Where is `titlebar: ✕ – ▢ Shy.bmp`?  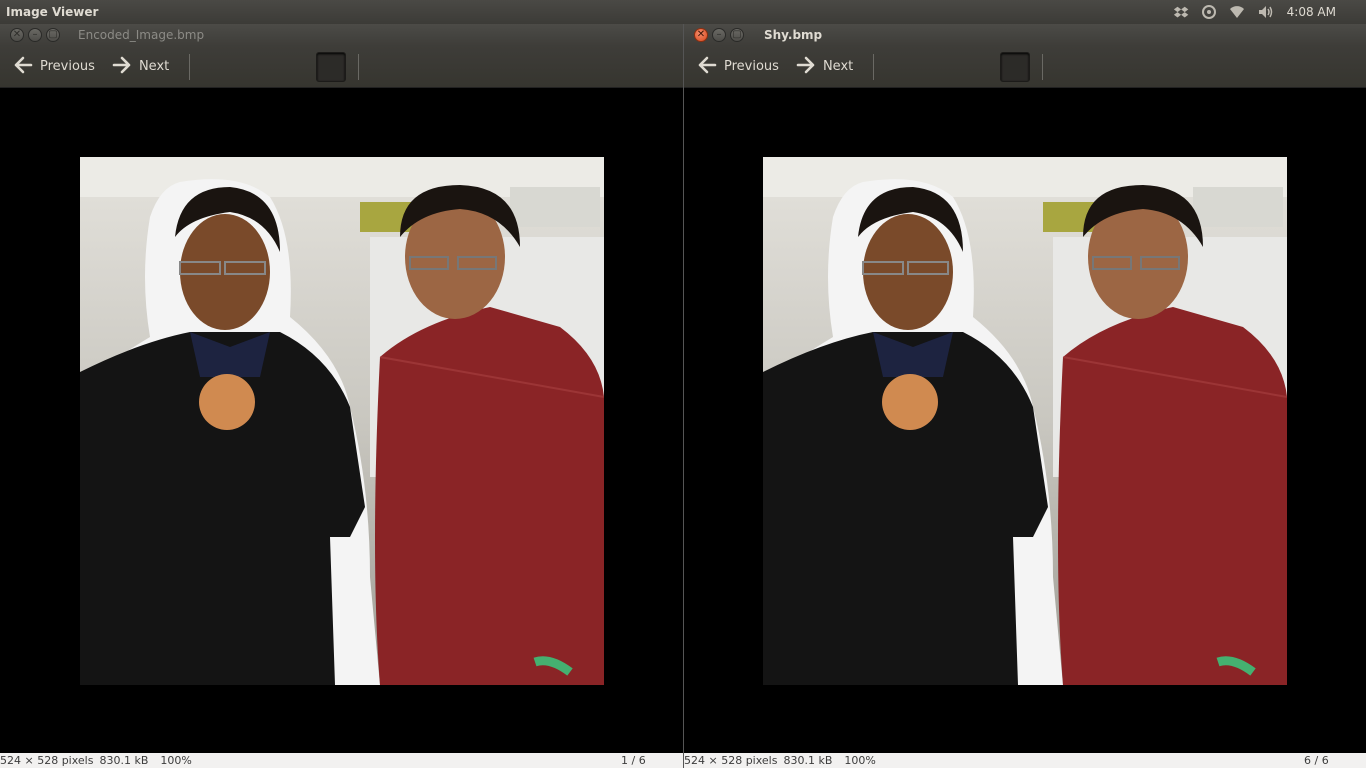 titlebar: ✕ – ▢ Shy.bmp is located at coordinates (1025, 35).